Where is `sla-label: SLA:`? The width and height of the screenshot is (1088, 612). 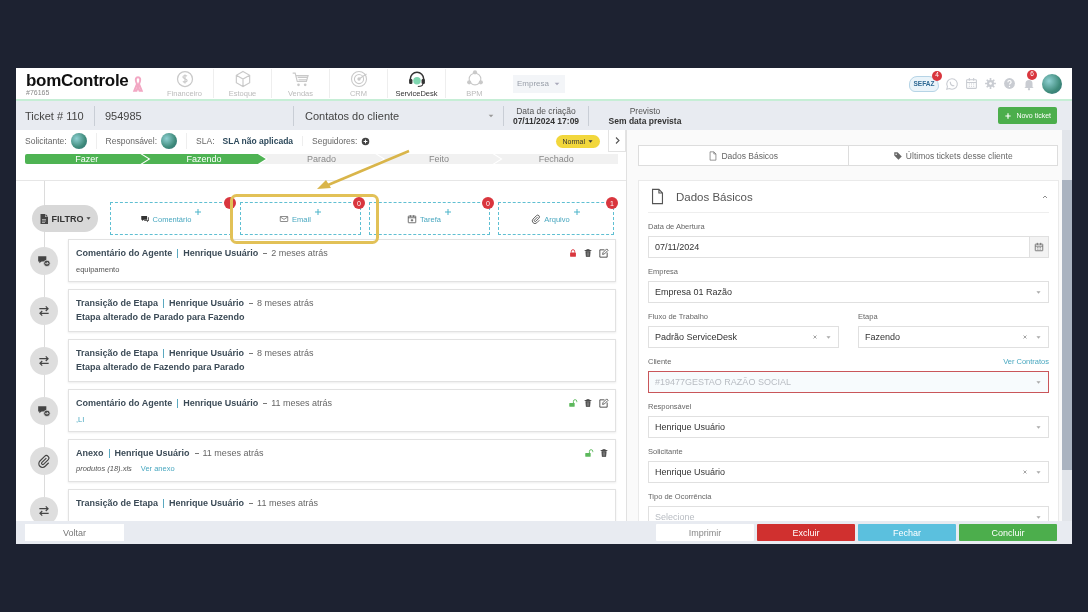 sla-label: SLA: is located at coordinates (205, 141).